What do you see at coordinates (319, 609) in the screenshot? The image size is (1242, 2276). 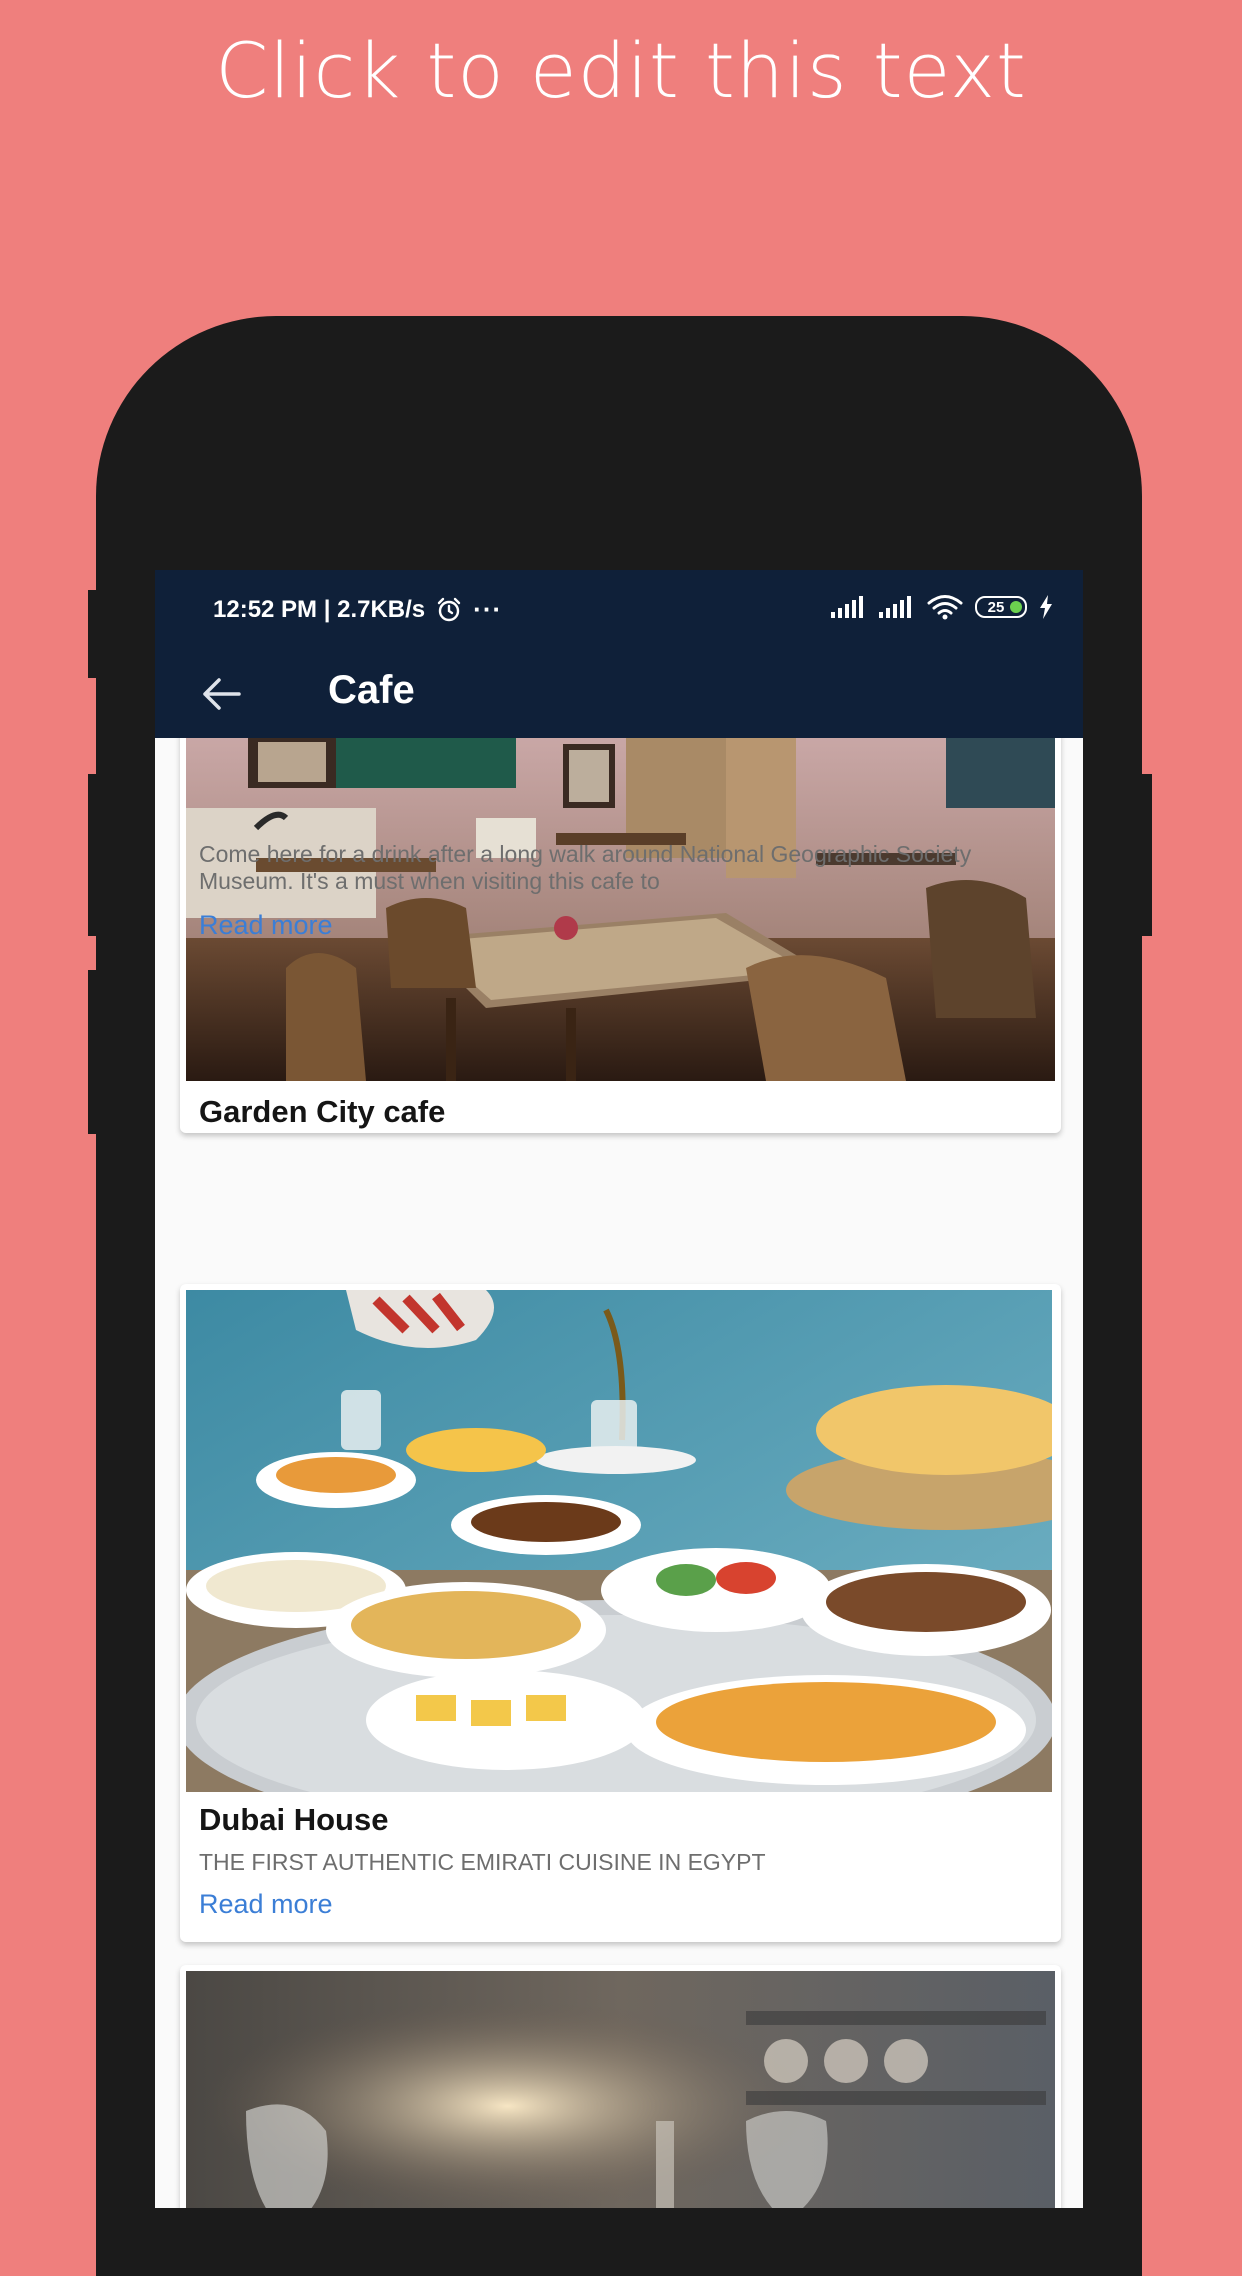 I see `status-time-speed: 12:52 PM | 2.7KB/s` at bounding box center [319, 609].